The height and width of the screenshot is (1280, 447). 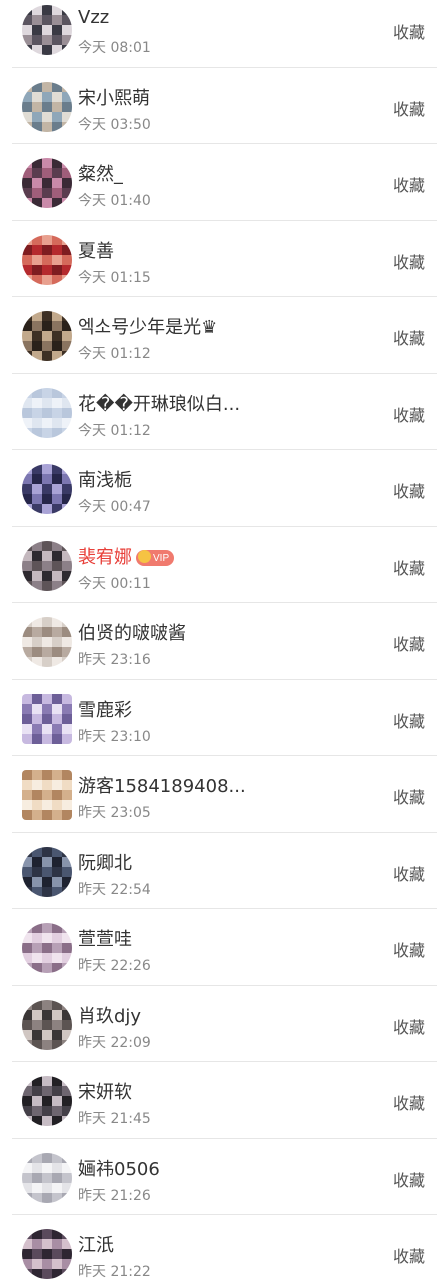 I want to click on list-item: 江汦昨天 21:22 收藏, so click(x=223, y=1247).